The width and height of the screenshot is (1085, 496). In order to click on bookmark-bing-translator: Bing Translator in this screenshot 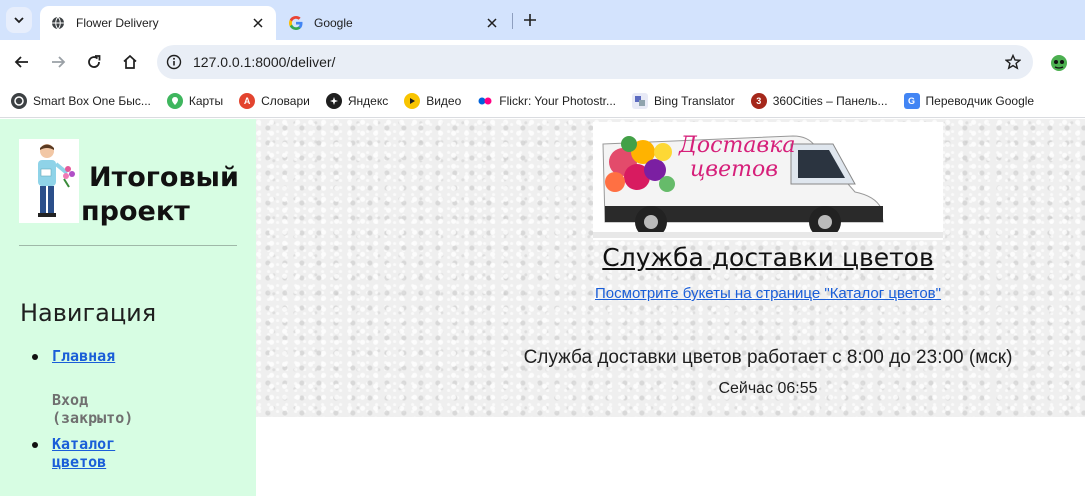, I will do `click(683, 100)`.